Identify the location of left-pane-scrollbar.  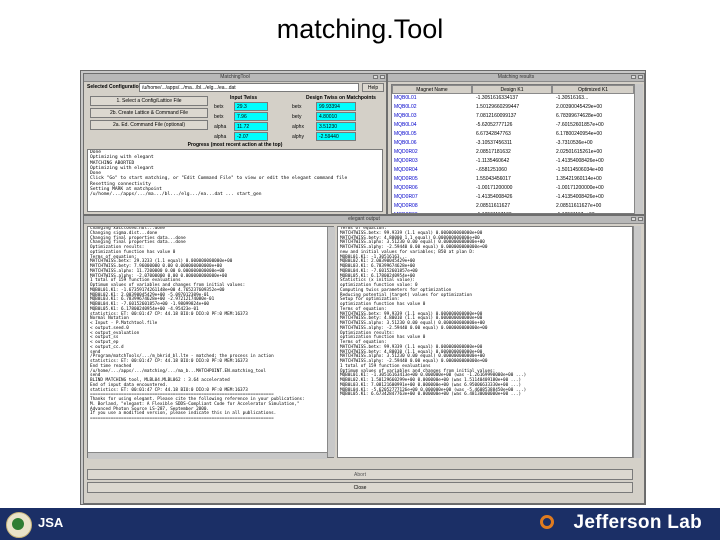
(331, 342).